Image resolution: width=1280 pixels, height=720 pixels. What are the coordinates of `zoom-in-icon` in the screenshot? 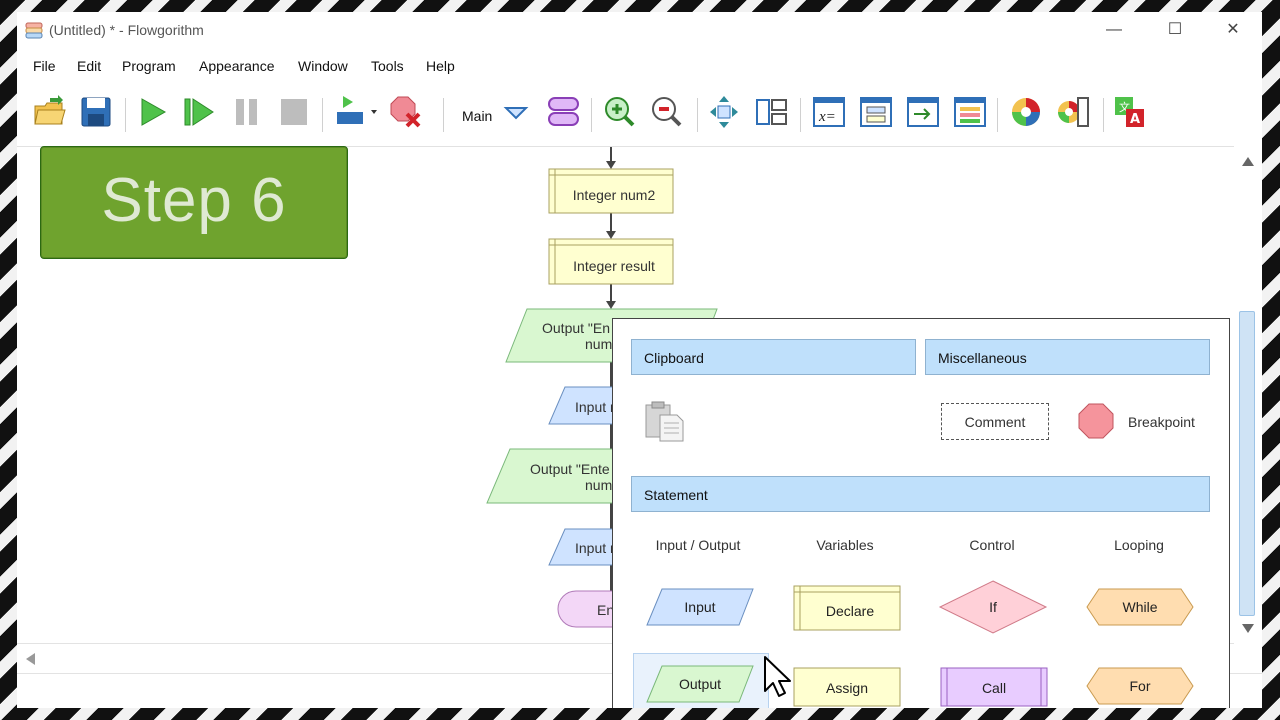 It's located at (619, 112).